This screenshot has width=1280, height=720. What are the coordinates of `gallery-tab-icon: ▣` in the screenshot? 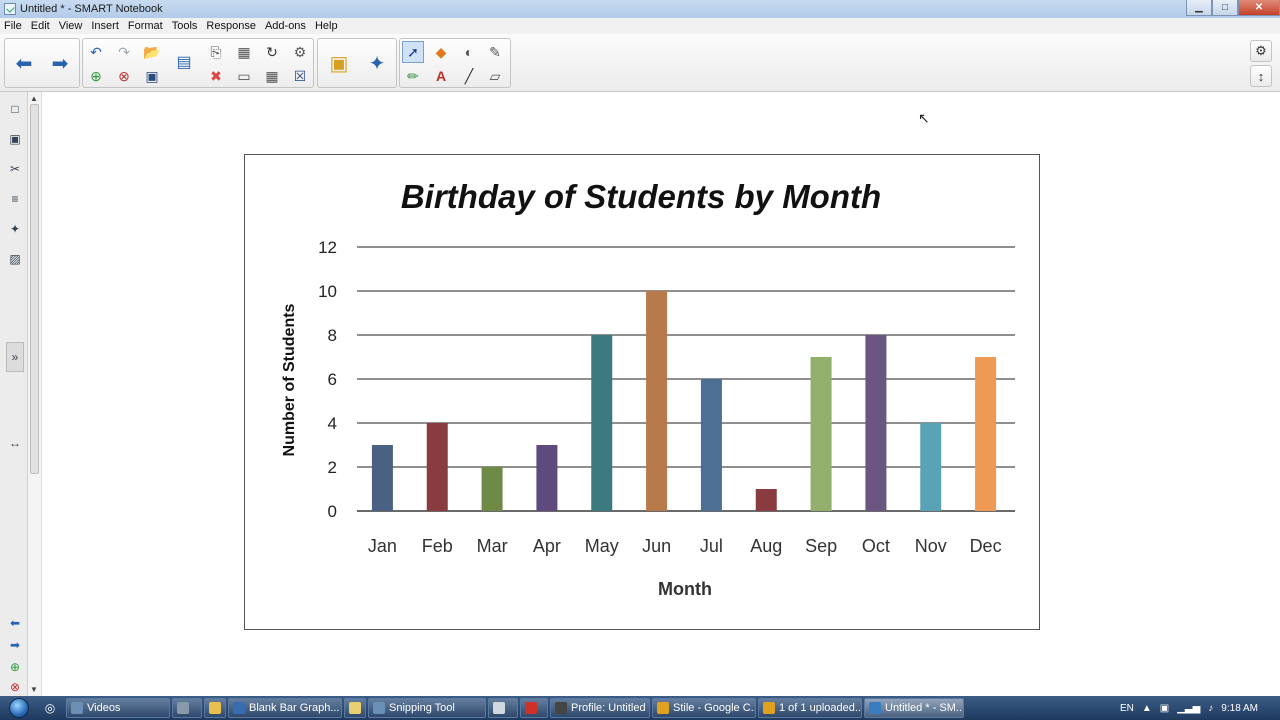 It's located at (15, 139).